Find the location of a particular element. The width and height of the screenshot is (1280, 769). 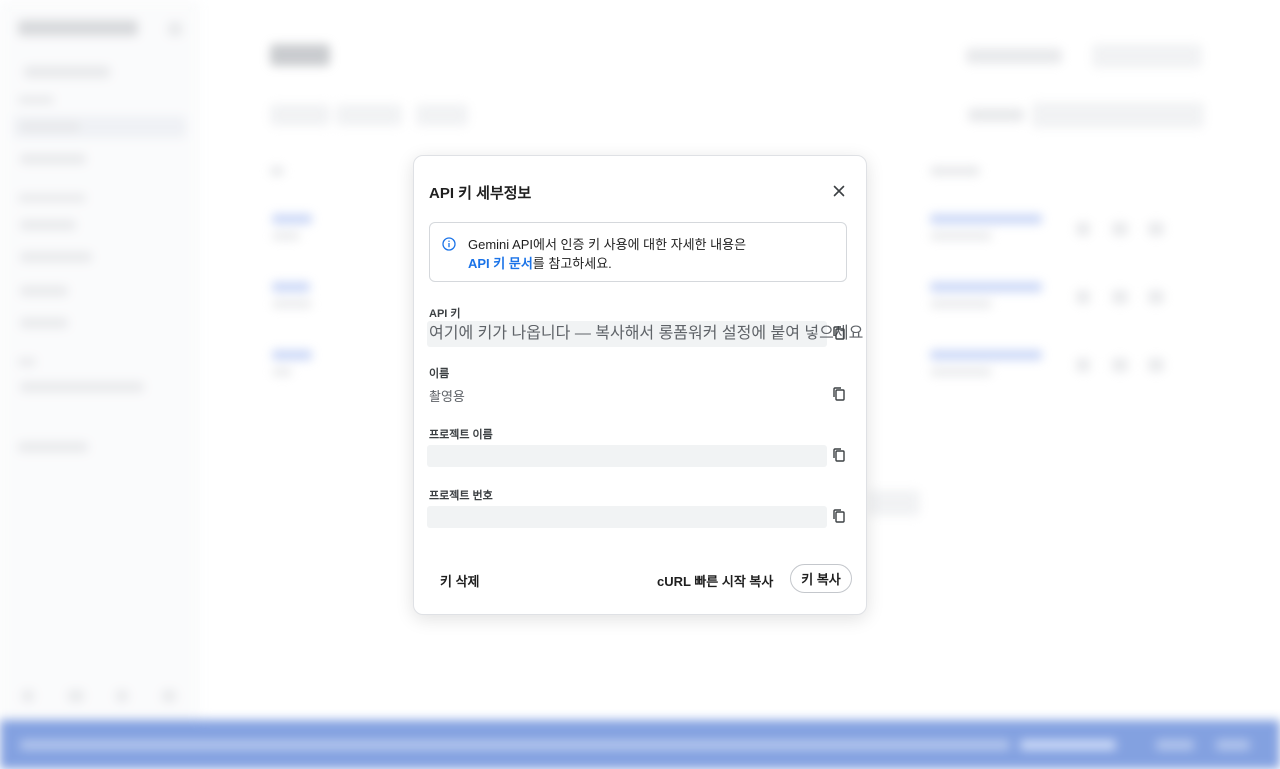

copy-api-key-button is located at coordinates (839, 333).